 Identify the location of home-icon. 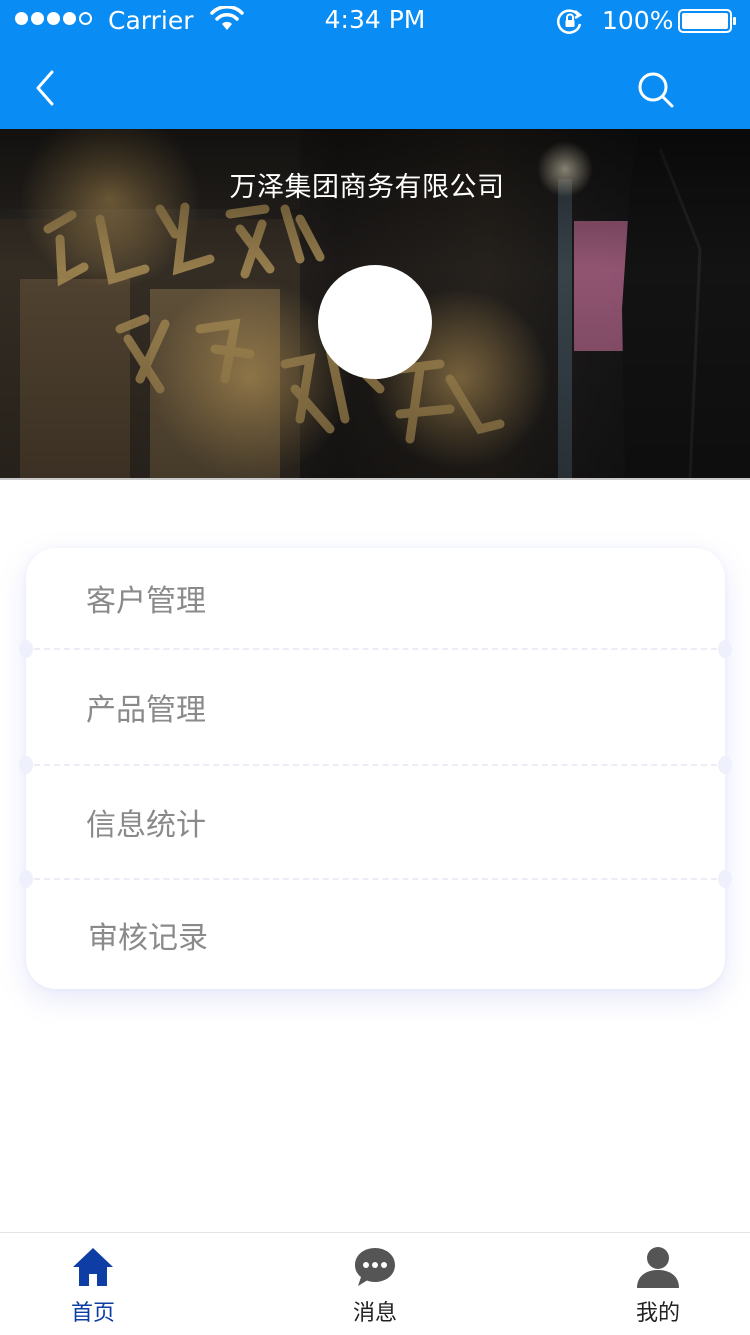
(93, 1267).